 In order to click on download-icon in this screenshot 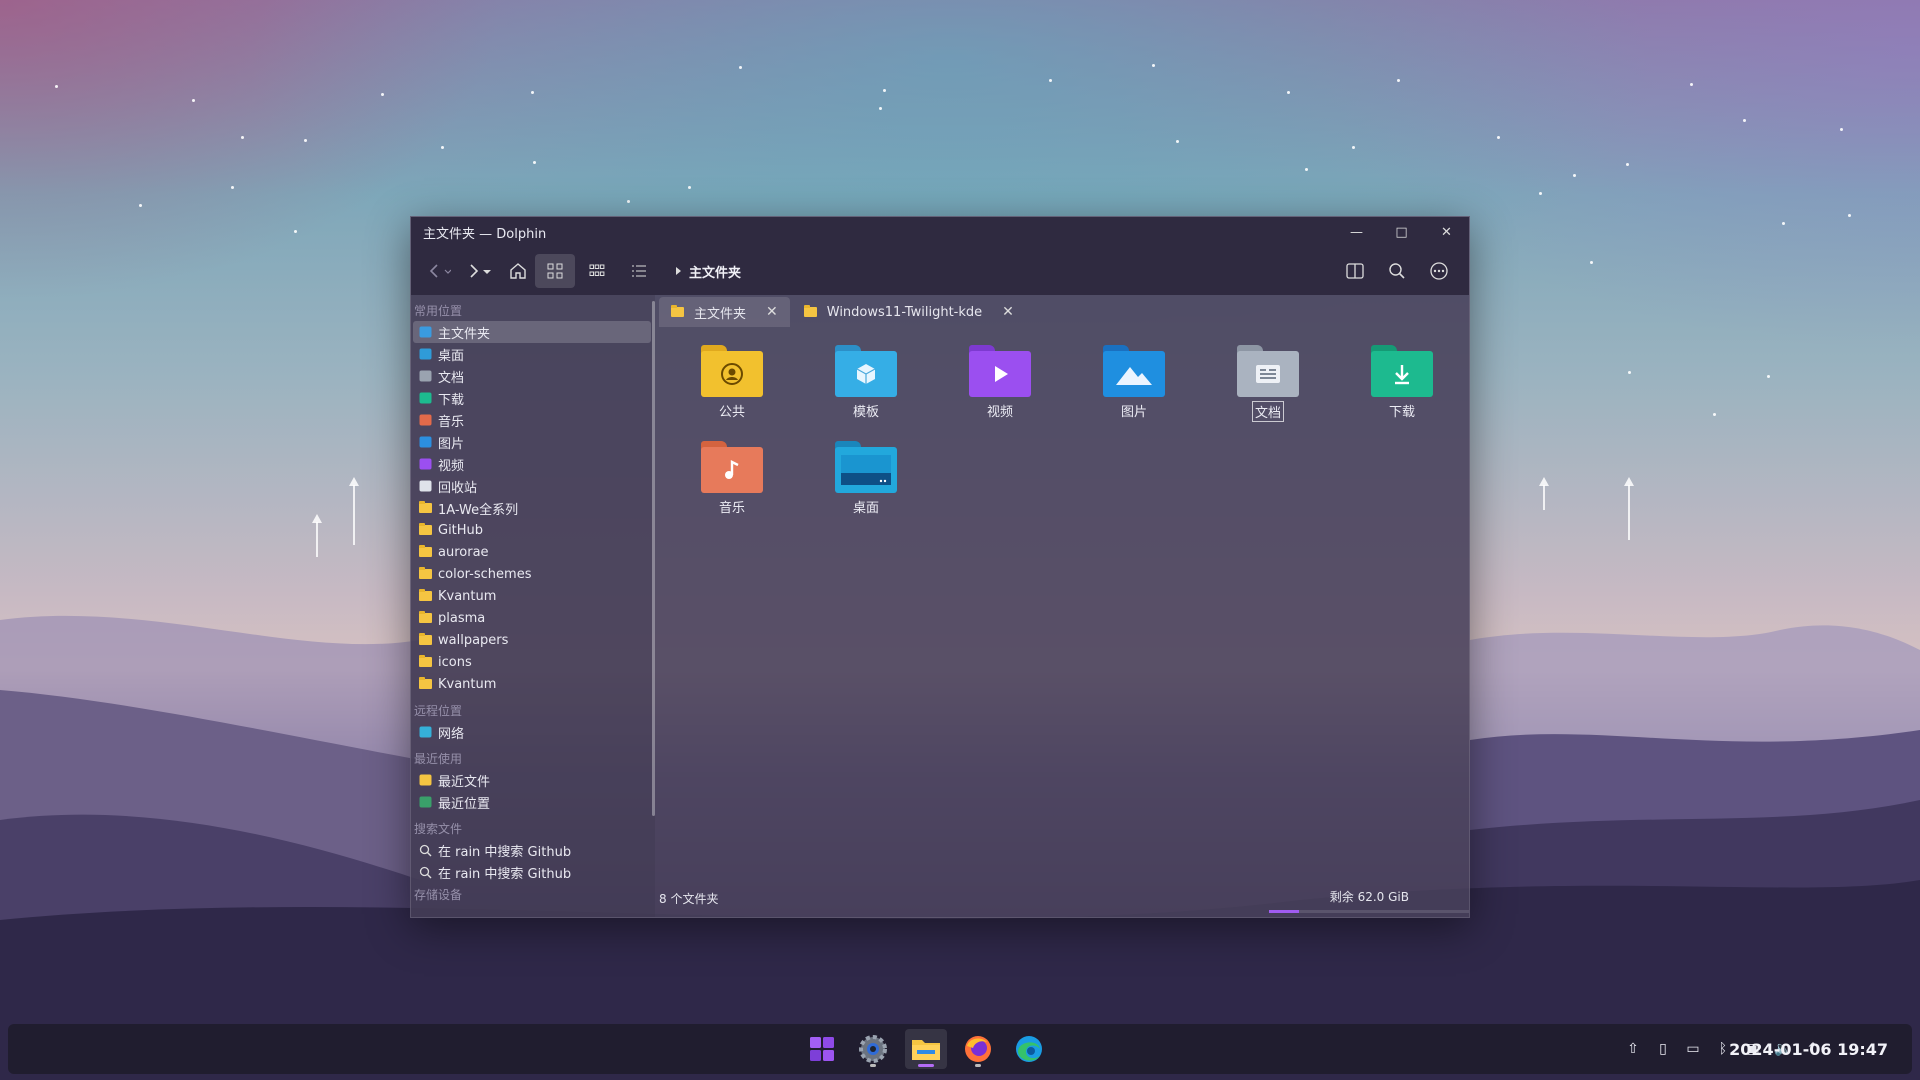, I will do `click(425, 398)`.